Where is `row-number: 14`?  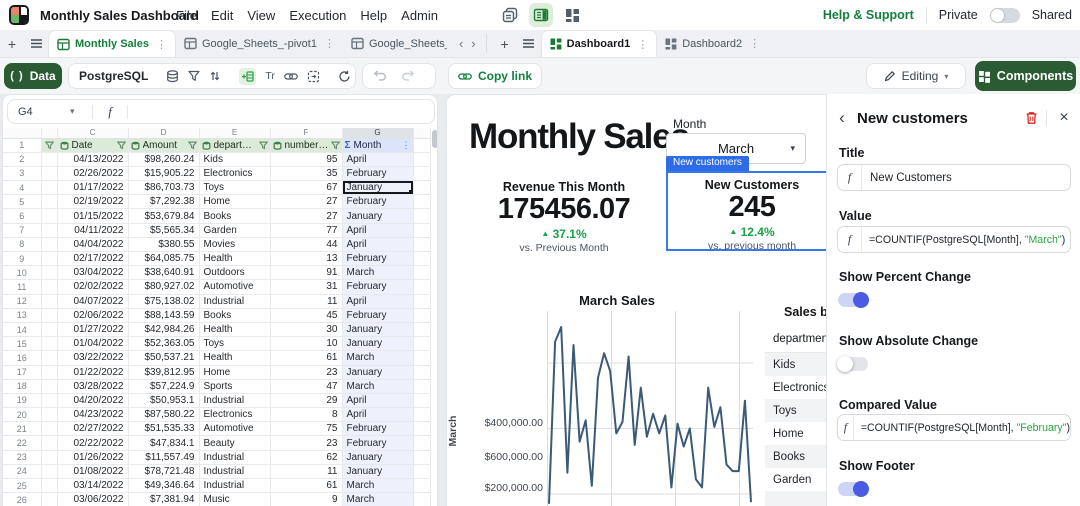
row-number: 14 is located at coordinates (22, 330).